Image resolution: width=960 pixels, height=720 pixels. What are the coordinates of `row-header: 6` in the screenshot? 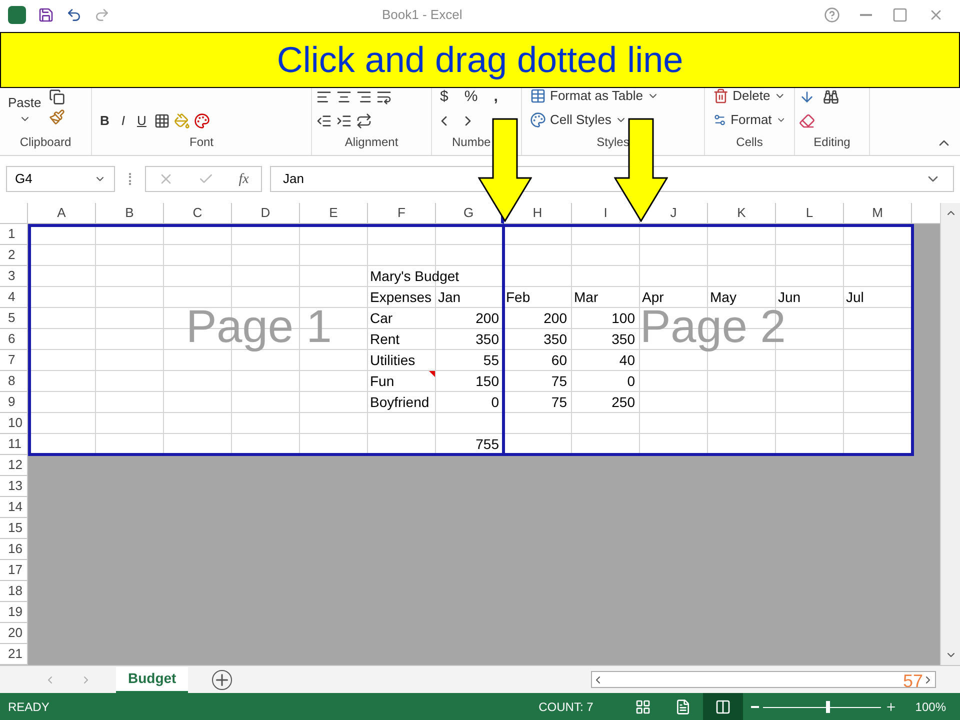 It's located at (12, 338).